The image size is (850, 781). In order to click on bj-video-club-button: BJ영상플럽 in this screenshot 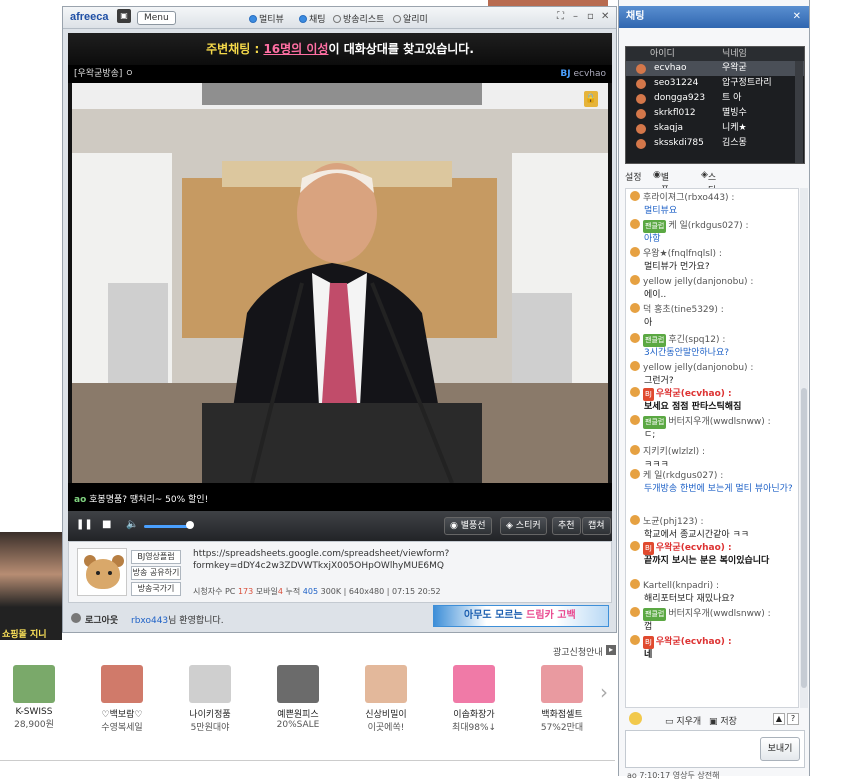, I will do `click(156, 557)`.